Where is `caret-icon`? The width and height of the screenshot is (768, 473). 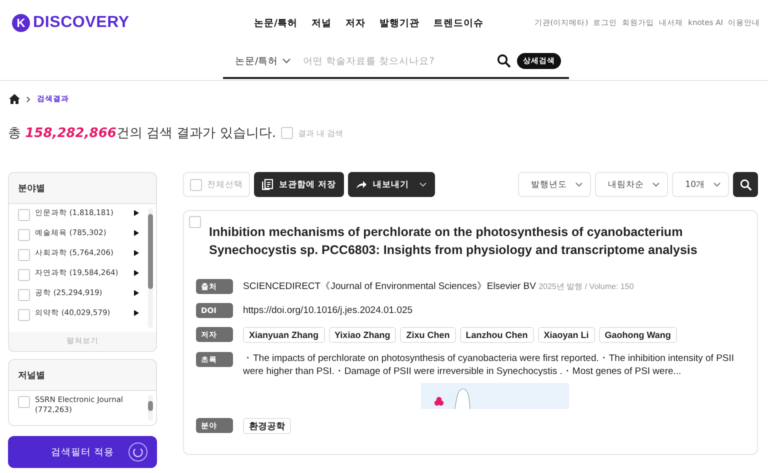 caret-icon is located at coordinates (422, 184).